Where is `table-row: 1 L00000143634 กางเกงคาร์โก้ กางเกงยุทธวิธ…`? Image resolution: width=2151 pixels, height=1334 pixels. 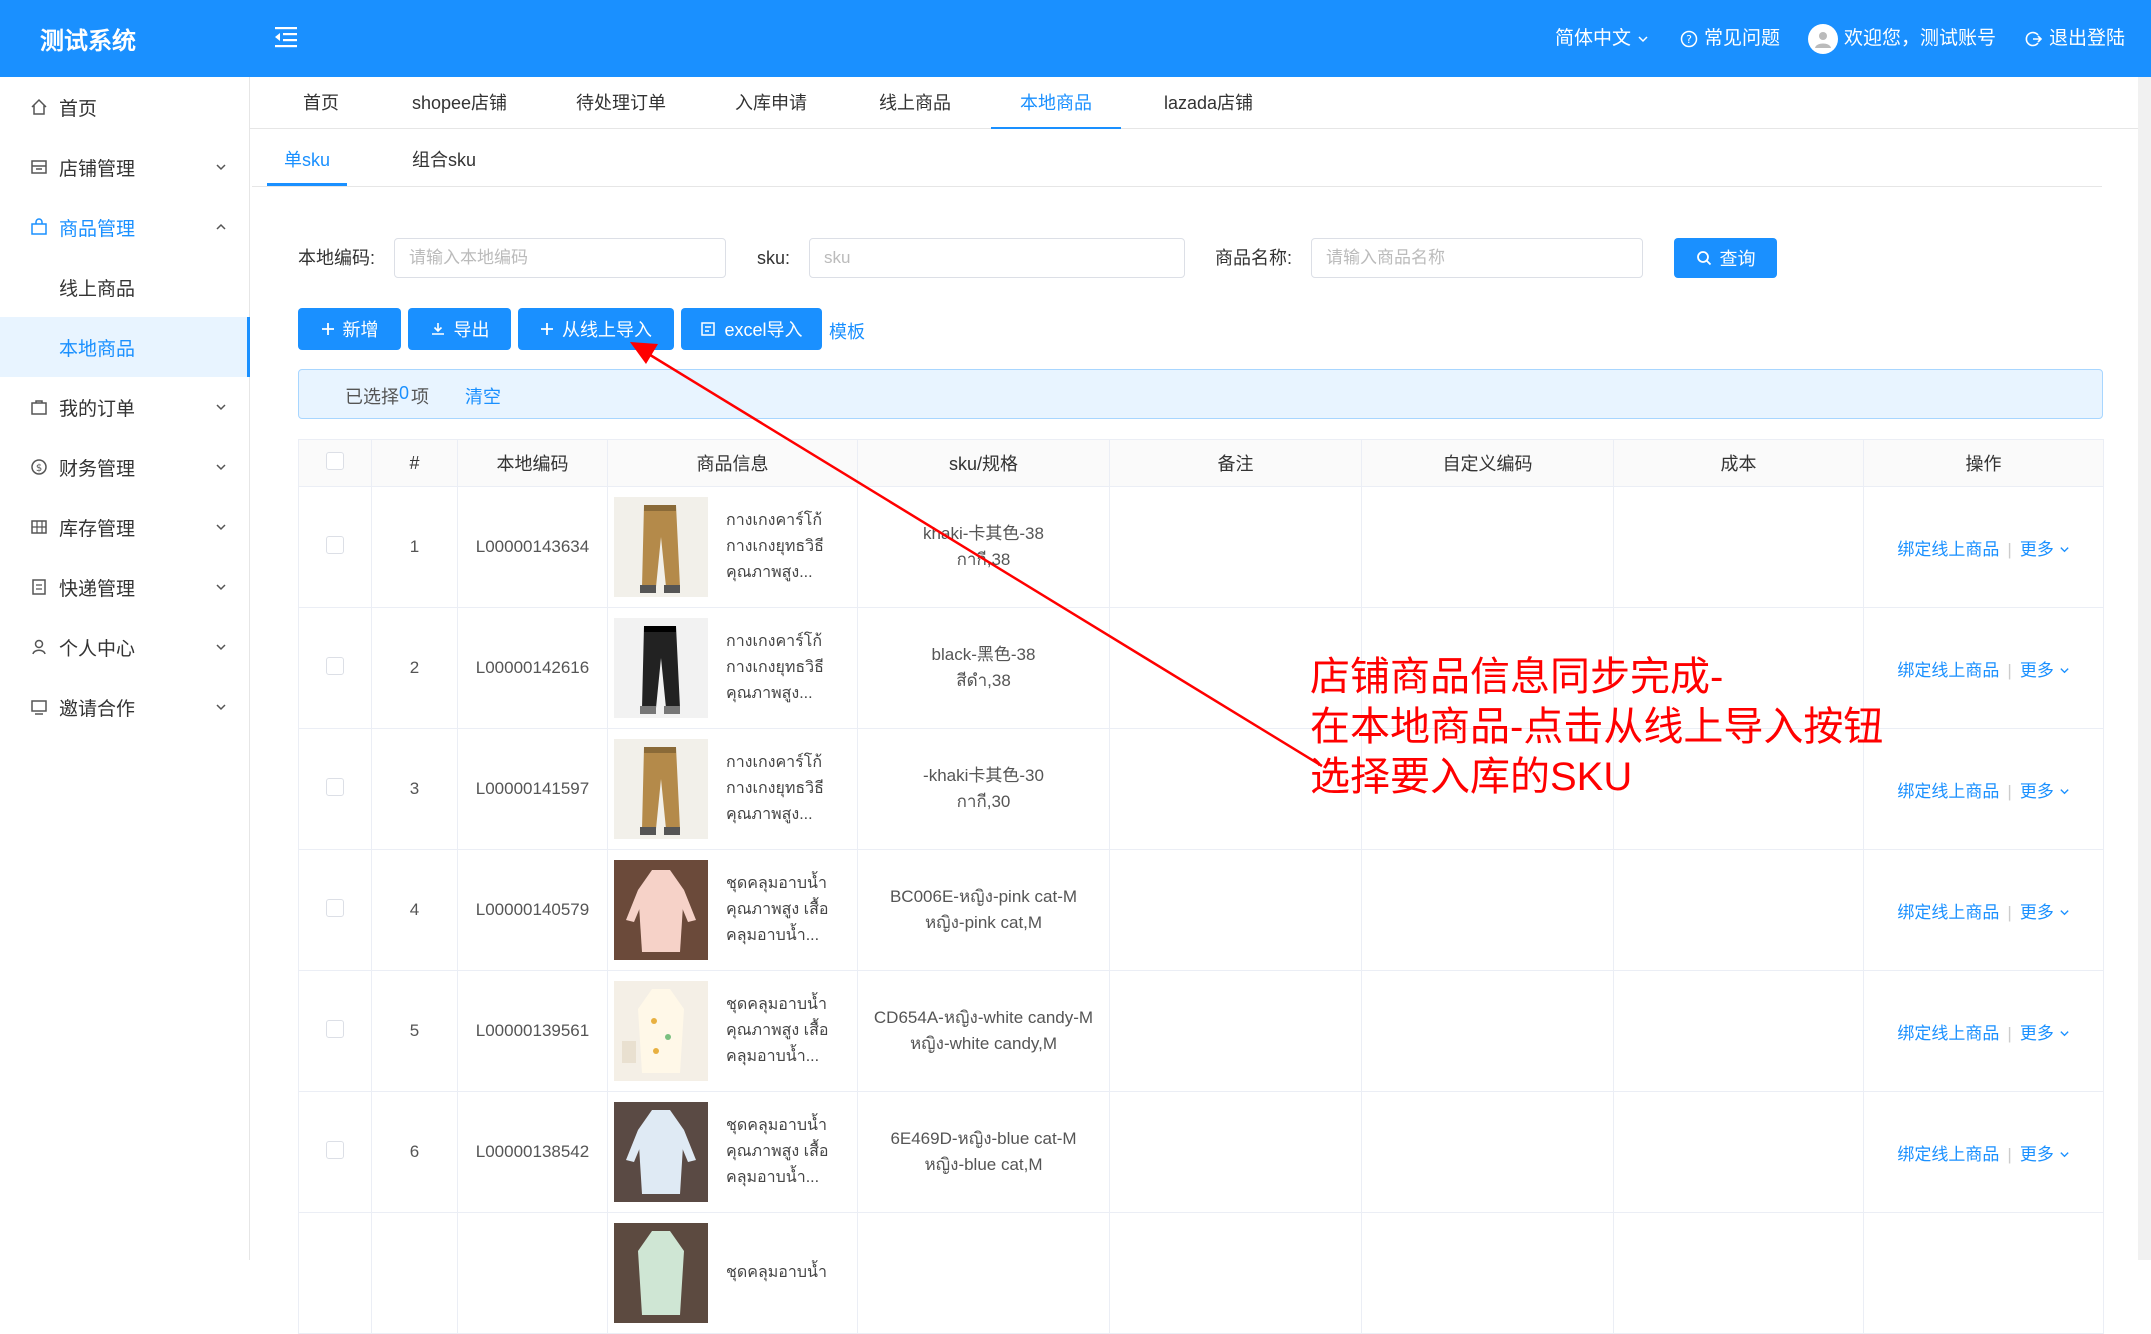 table-row: 1 L00000143634 กางเกงคาร์โก้ กางเกงยุทธวิธ… is located at coordinates (1201, 547).